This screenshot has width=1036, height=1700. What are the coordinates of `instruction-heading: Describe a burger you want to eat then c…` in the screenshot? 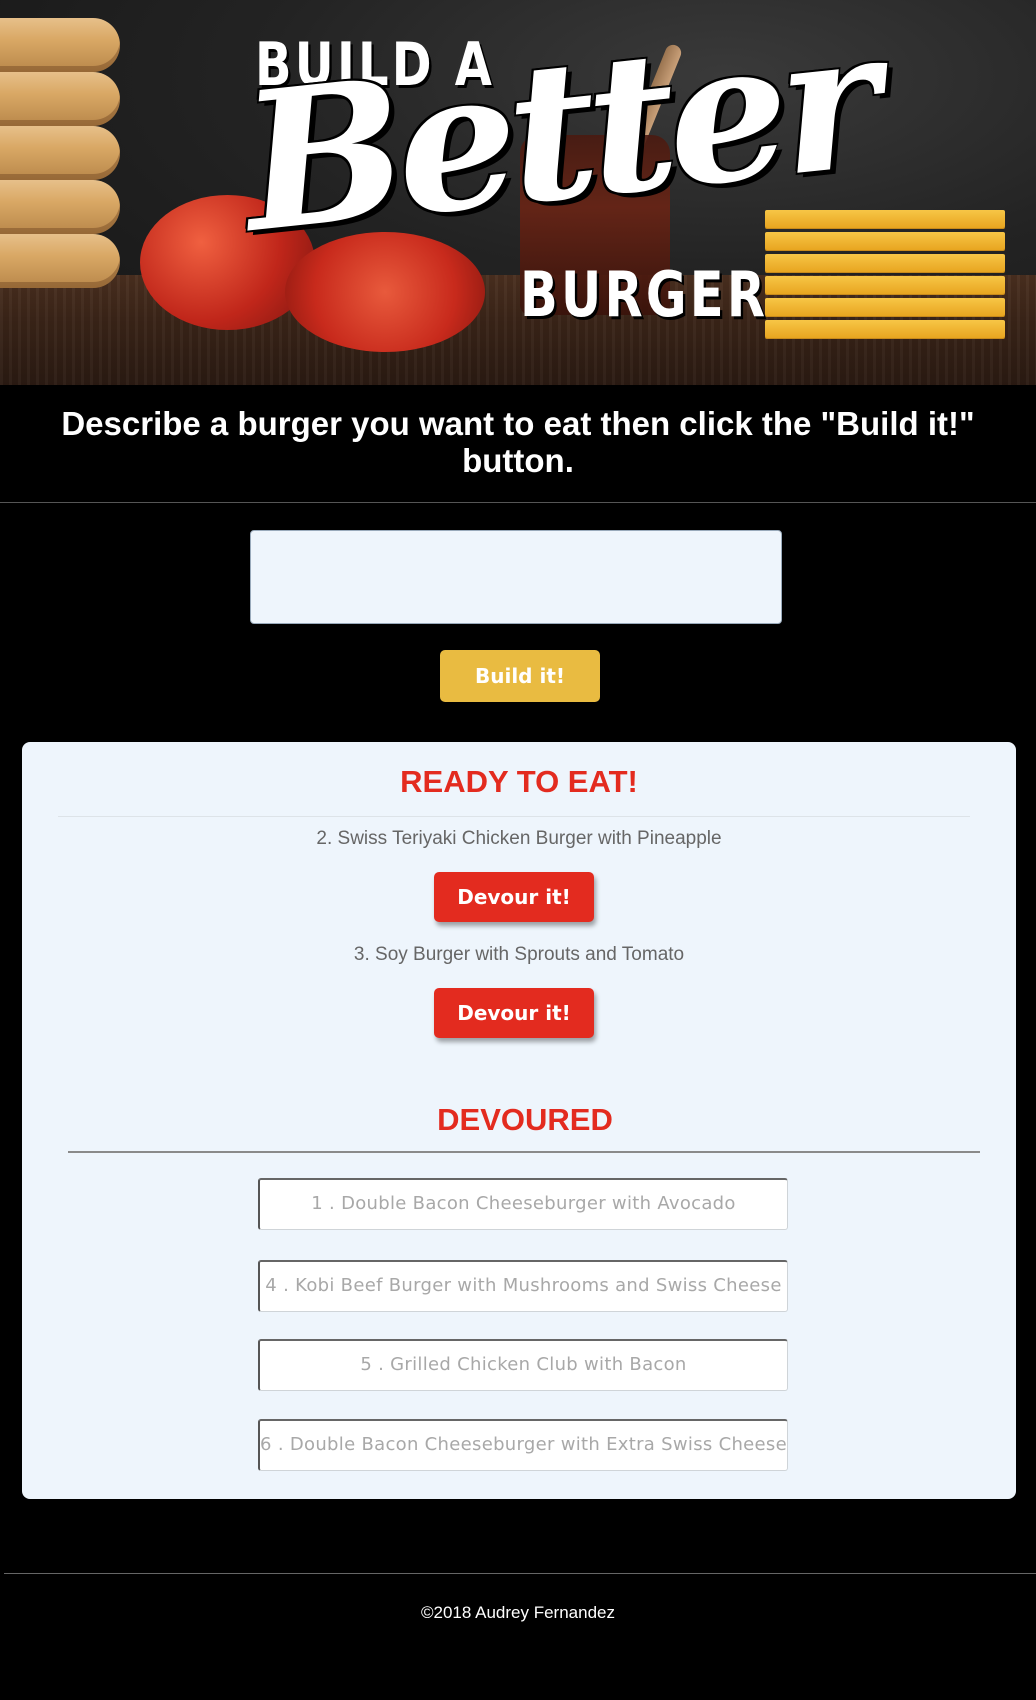 It's located at (518, 442).